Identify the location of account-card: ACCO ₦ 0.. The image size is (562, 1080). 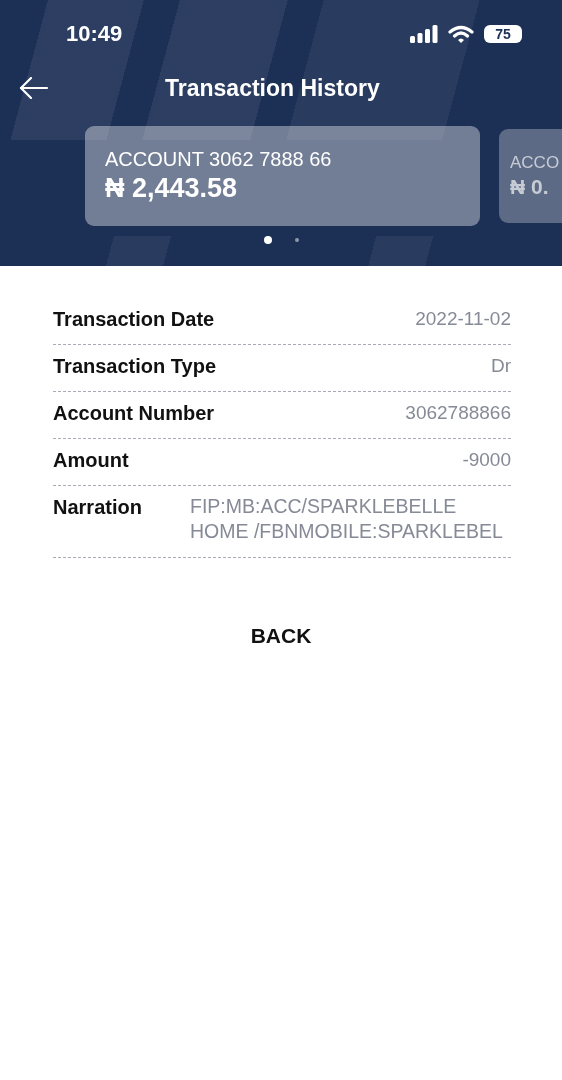
(530, 176).